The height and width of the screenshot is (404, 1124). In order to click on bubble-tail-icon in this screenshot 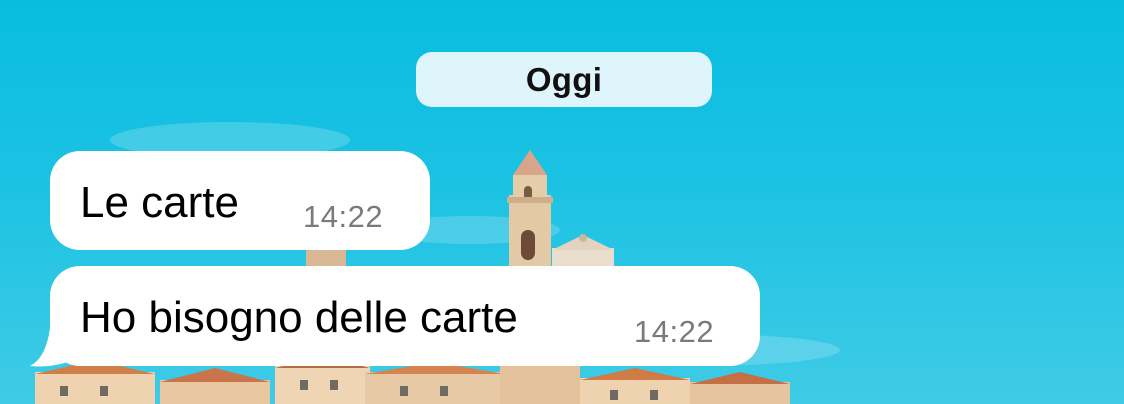, I will do `click(49, 347)`.